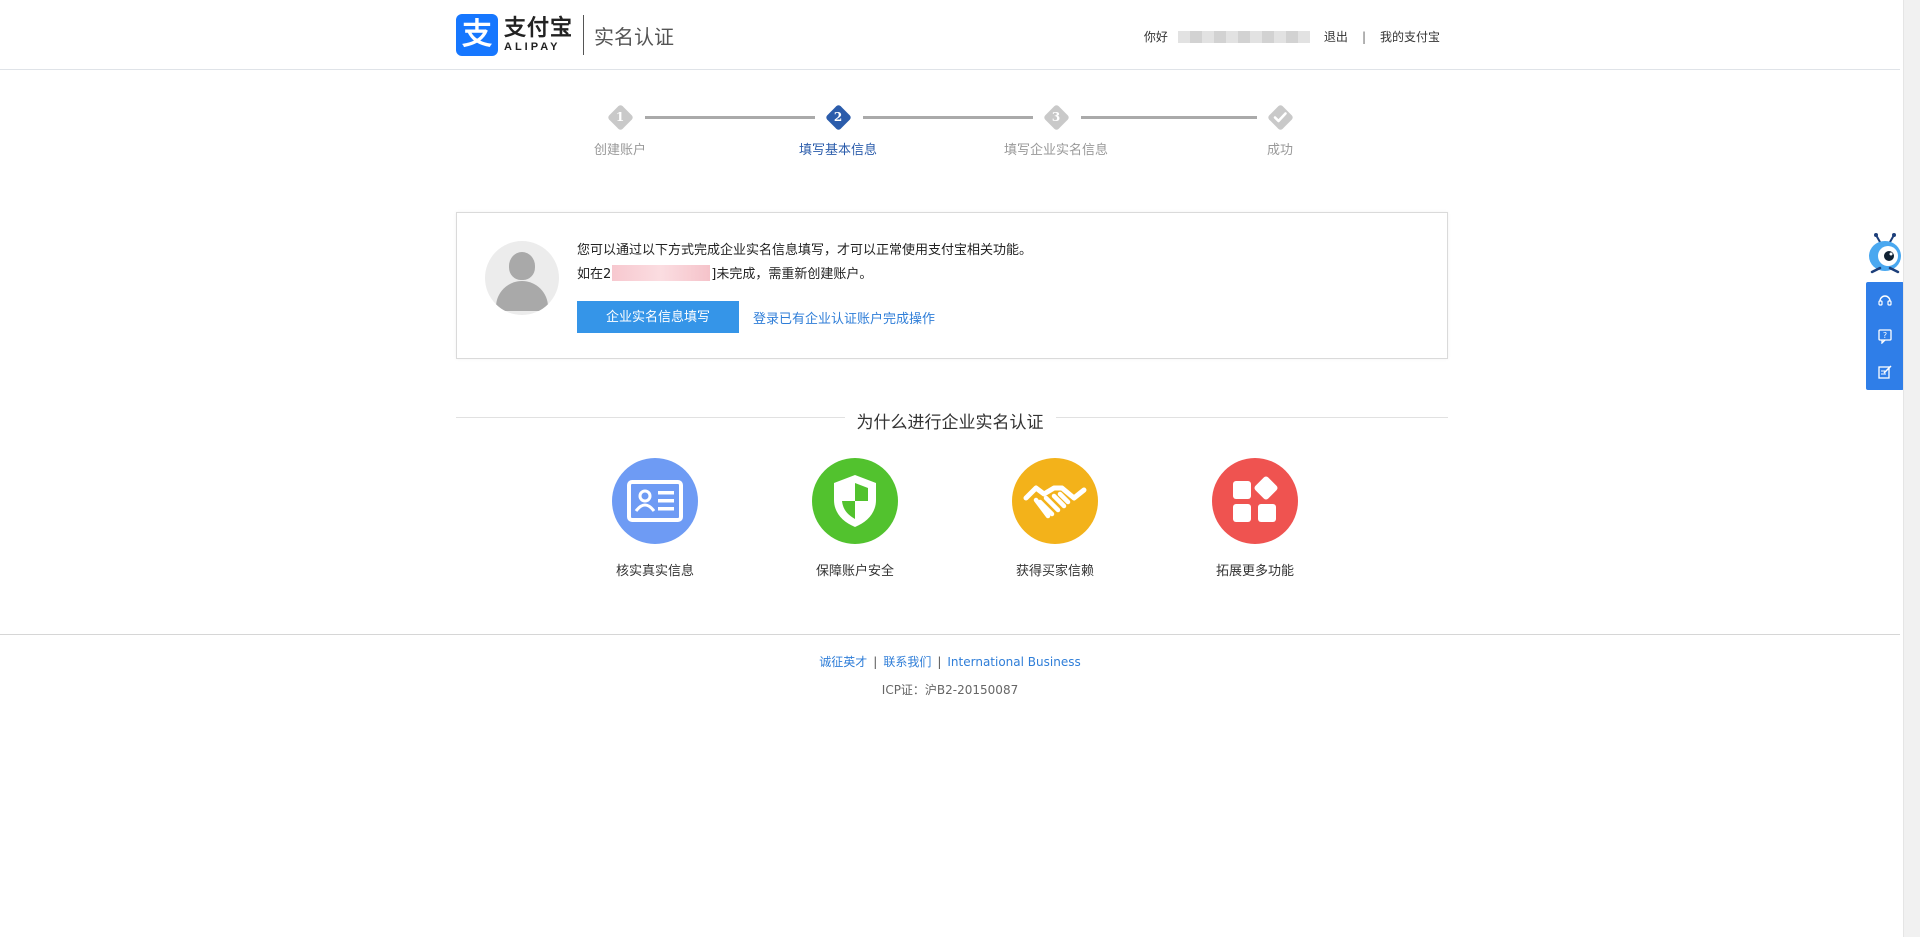 This screenshot has width=1920, height=937. Describe the element at coordinates (855, 501) in the screenshot. I see `shield-icon` at that location.